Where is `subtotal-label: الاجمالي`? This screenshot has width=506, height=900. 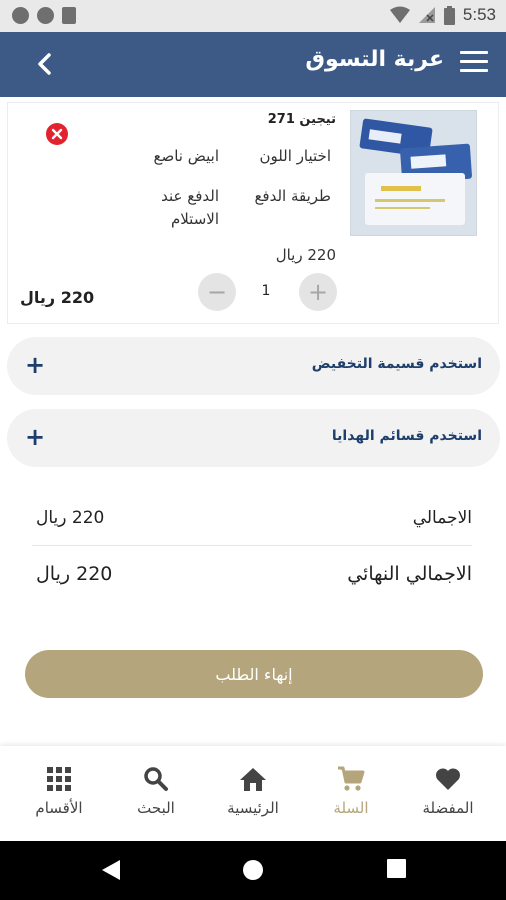 subtotal-label: الاجمالي is located at coordinates (442, 518).